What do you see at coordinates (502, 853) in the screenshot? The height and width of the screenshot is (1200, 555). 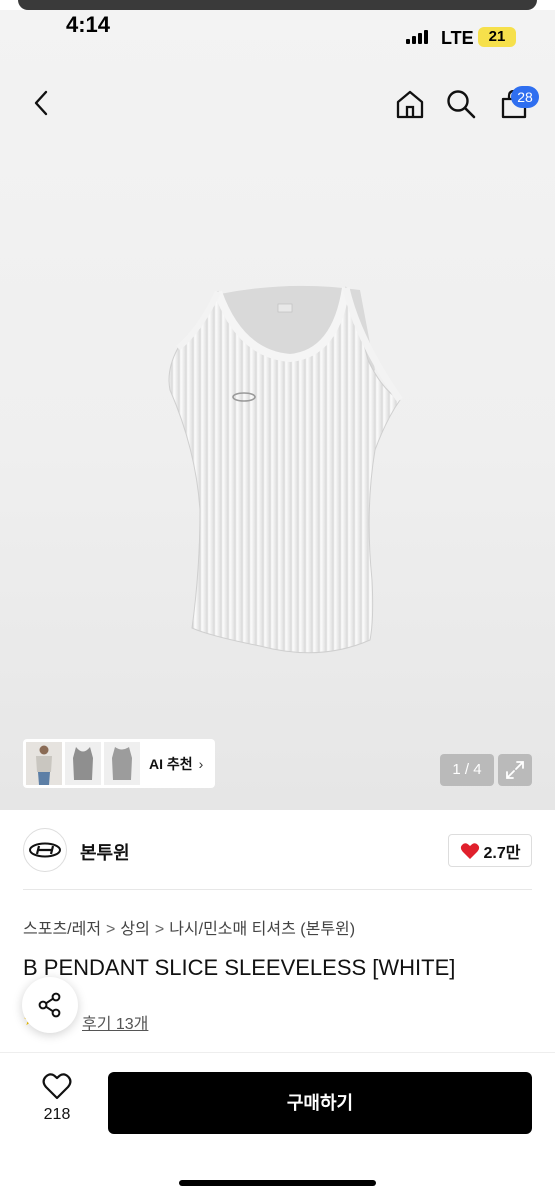 I see `brand-like-count: 2.7만` at bounding box center [502, 853].